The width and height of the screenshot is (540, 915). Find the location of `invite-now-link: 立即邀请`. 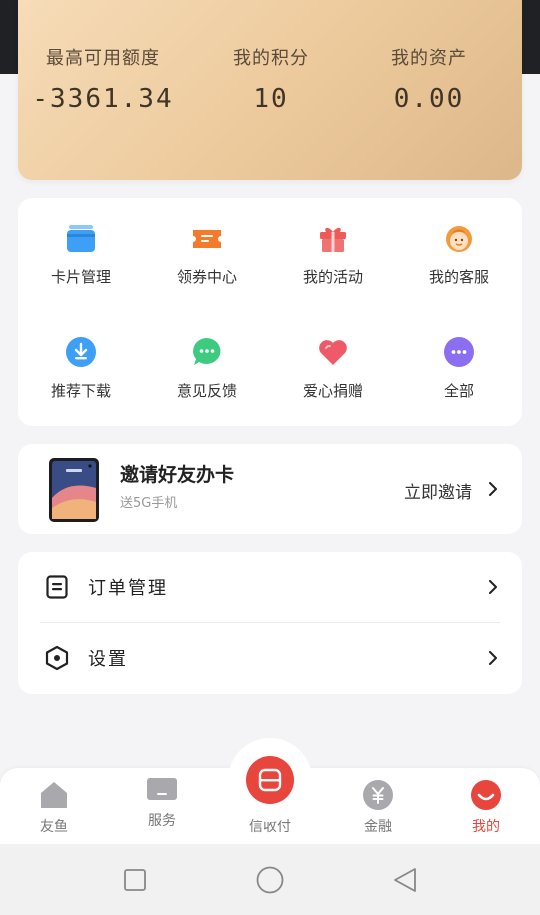

invite-now-link: 立即邀请 is located at coordinates (438, 490).